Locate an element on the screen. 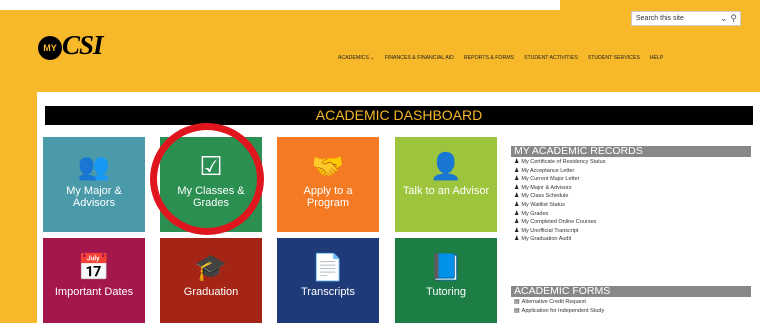  calendar-icon: 📅 is located at coordinates (94, 267).